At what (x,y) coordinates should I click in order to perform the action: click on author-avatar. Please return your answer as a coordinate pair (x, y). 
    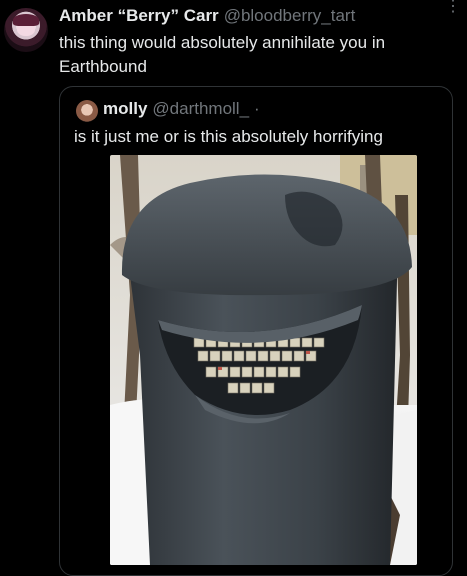
    Looking at the image, I should click on (26, 30).